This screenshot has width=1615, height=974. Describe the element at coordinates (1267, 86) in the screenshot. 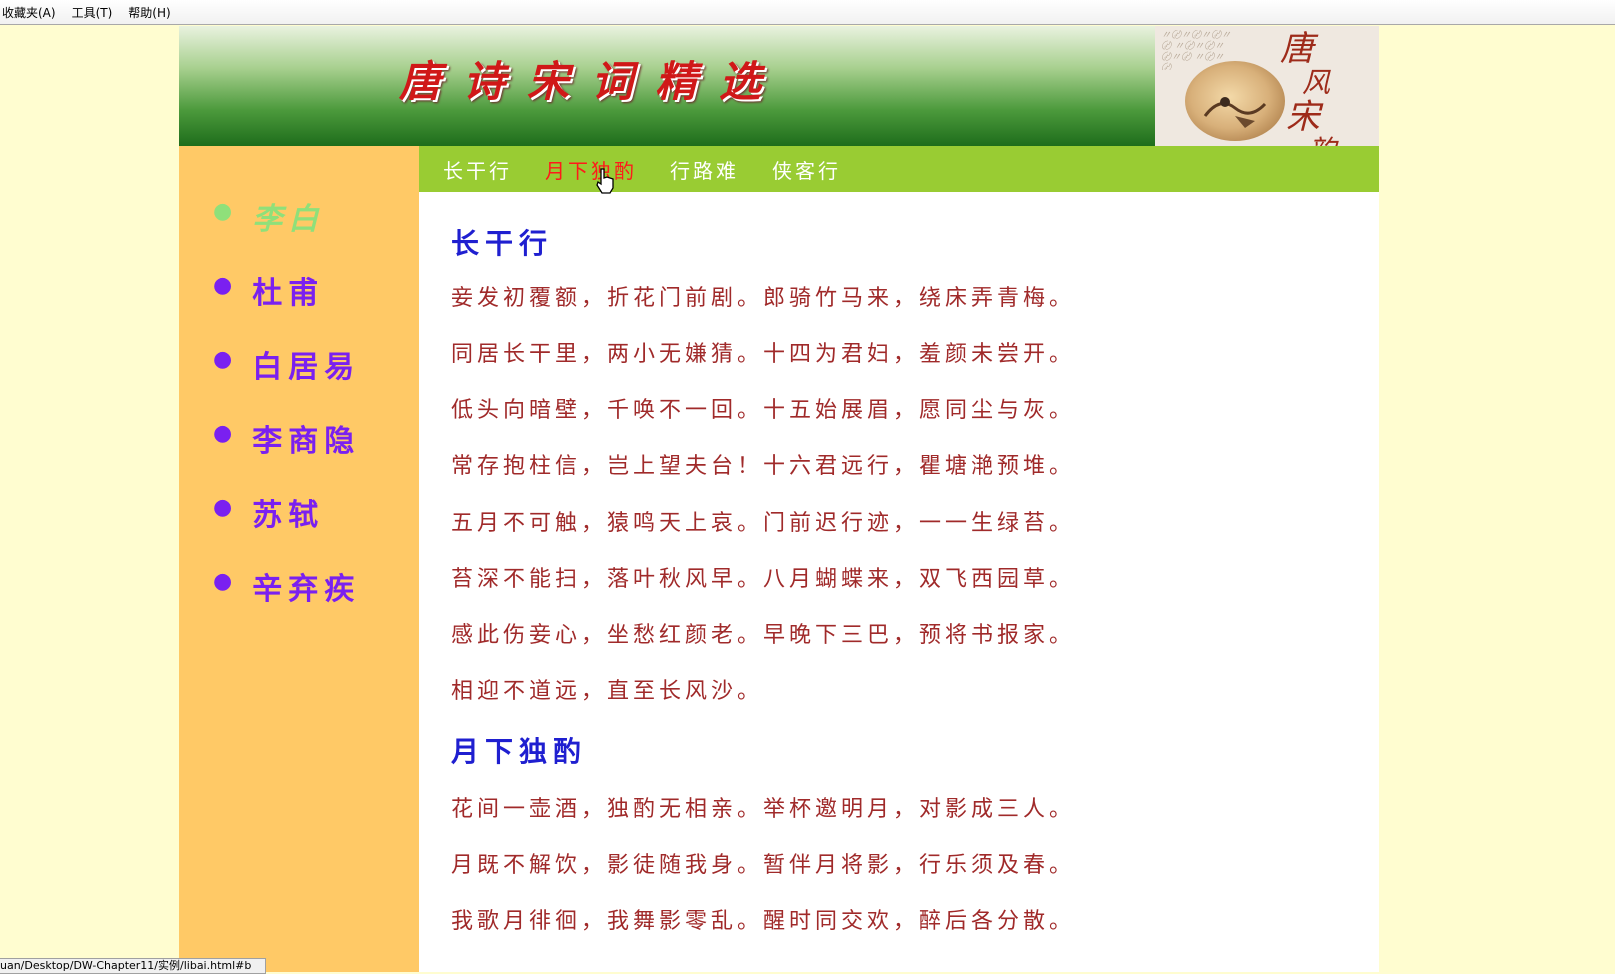

I see `header-artwork: 〃〄〃〄〃〄〃〄 〃〄〃〄〃〄〃〄 〃〄〃〄 唐 风 宋 韵` at that location.